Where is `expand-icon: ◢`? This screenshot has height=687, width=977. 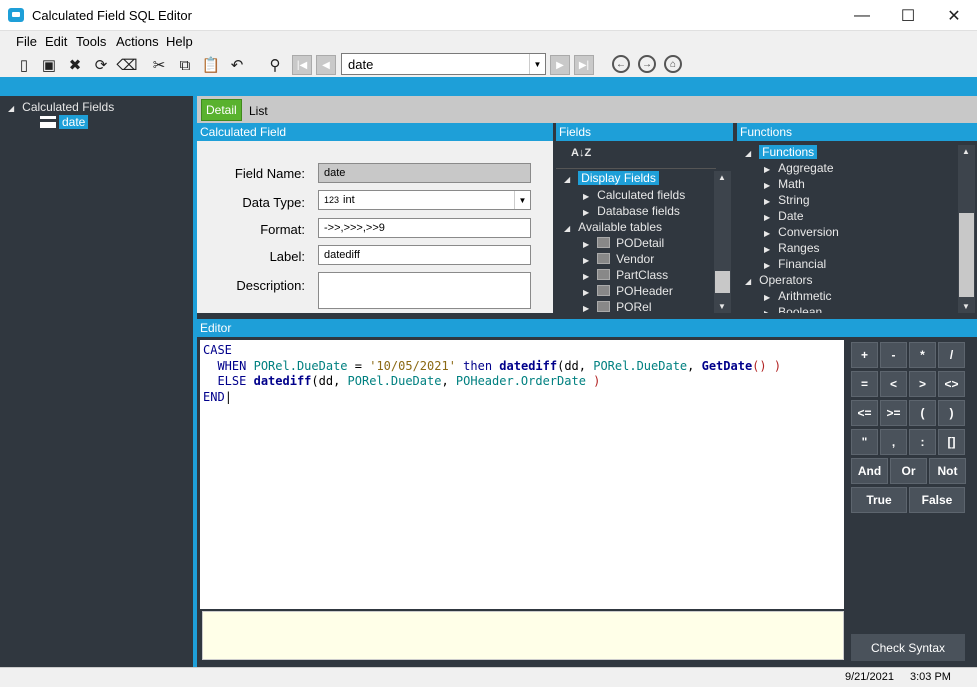 expand-icon: ◢ is located at coordinates (11, 108).